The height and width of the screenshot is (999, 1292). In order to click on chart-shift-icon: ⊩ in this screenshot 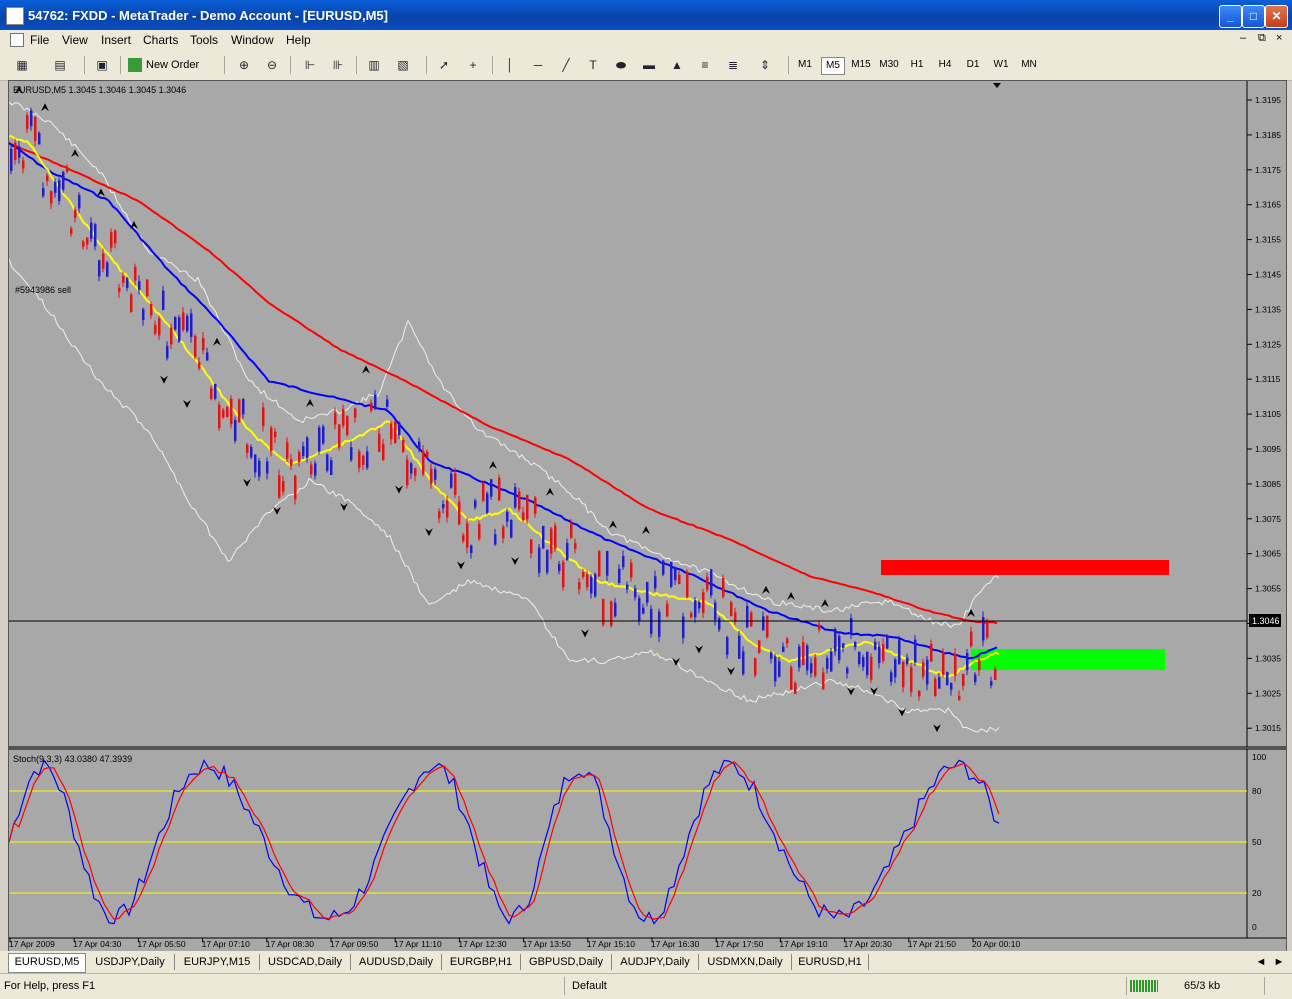, I will do `click(310, 65)`.